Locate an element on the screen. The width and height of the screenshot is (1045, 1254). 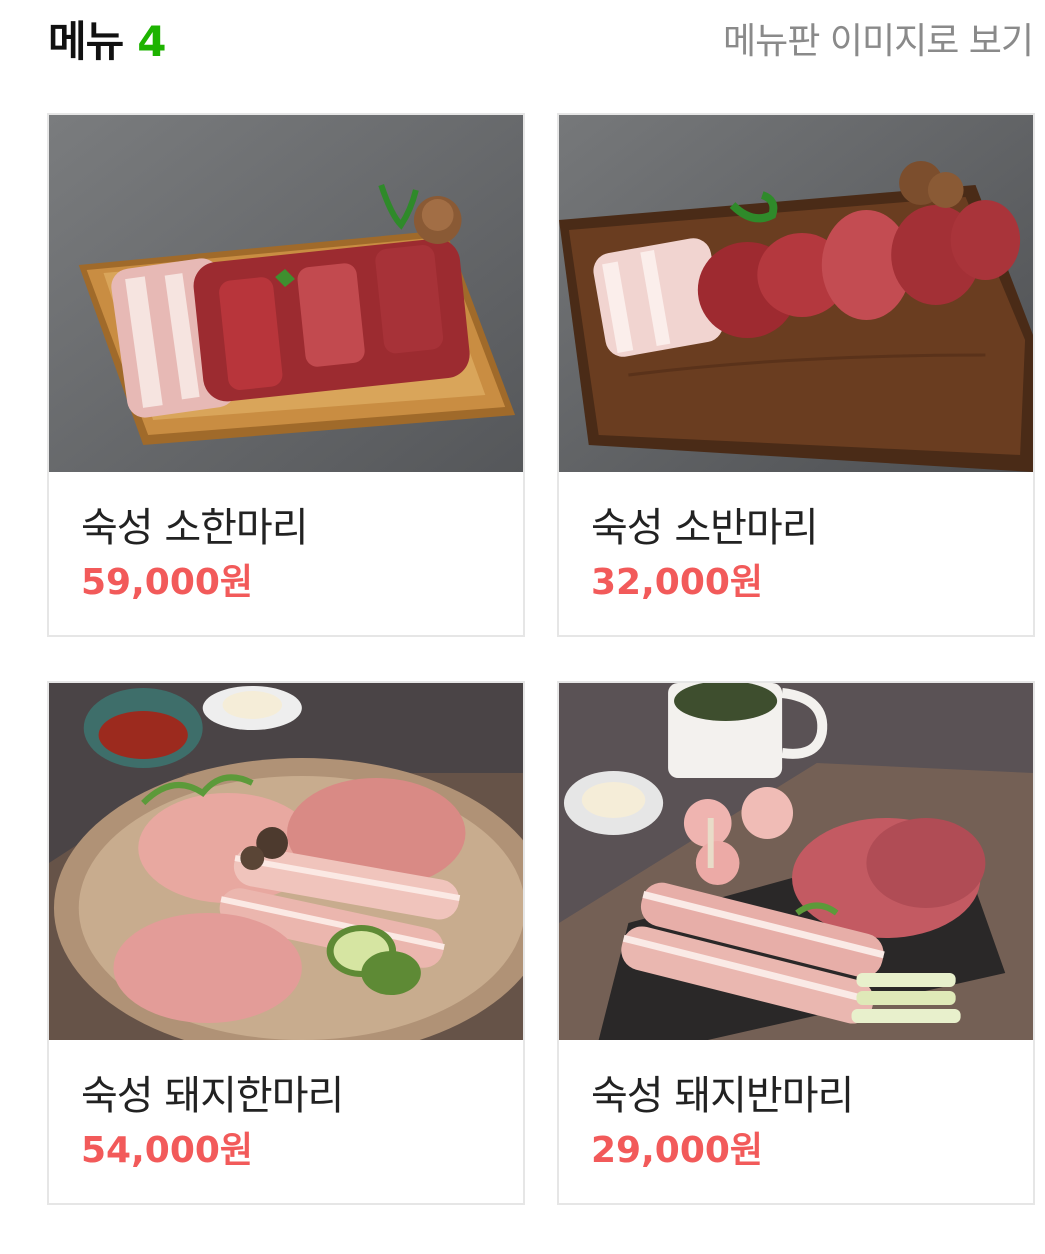
menu-info: 숙성 소반마리 32,000원 is located at coordinates (796, 539).